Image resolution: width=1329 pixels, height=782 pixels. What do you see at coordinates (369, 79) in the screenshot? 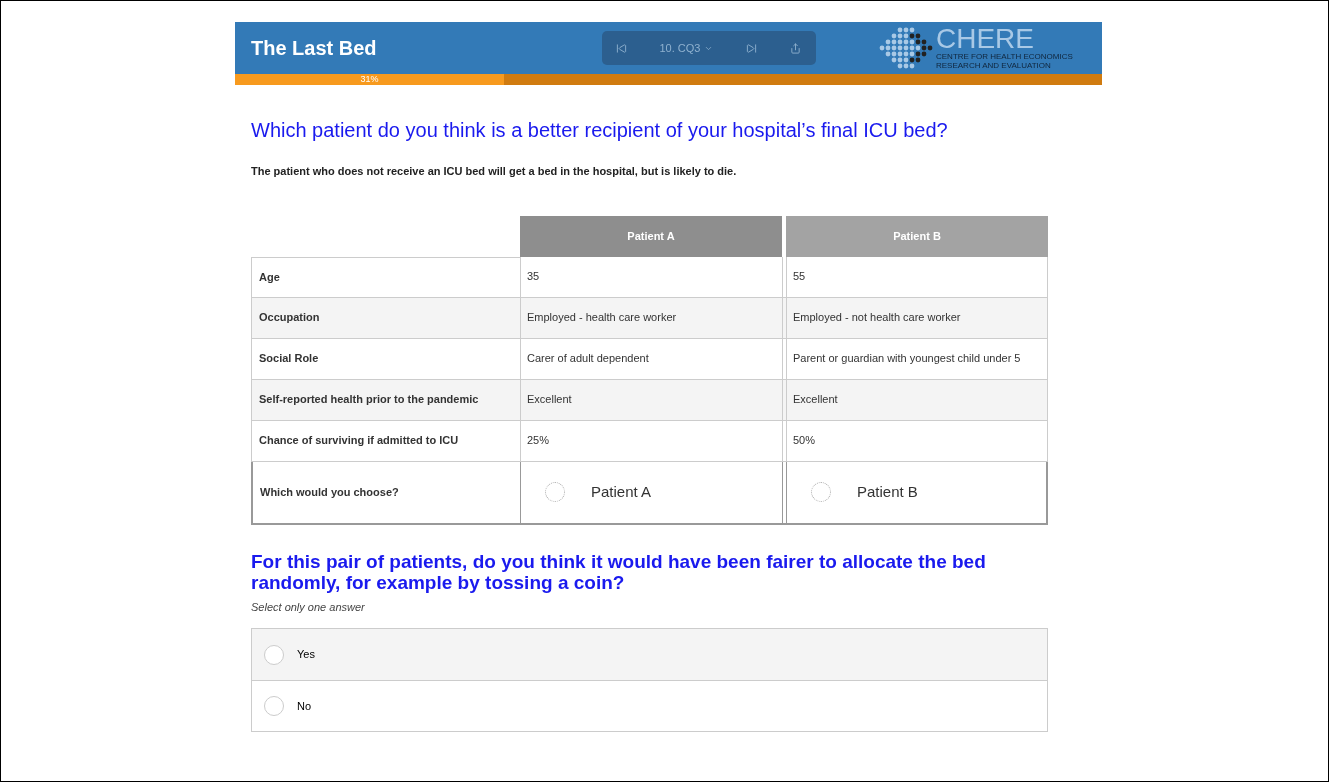
I see `progress-label: 31%` at bounding box center [369, 79].